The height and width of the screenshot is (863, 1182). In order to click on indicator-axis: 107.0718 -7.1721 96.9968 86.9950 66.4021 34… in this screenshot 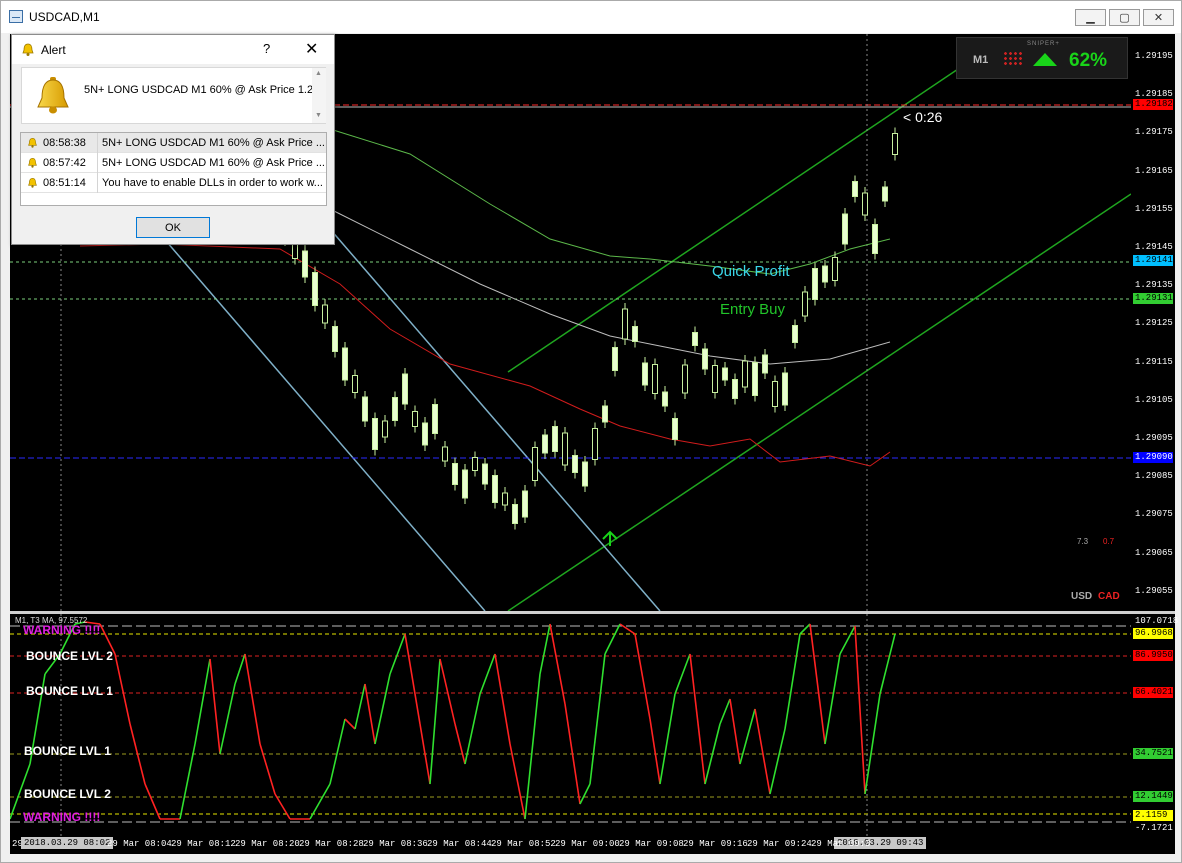, I will do `click(1155, 725)`.